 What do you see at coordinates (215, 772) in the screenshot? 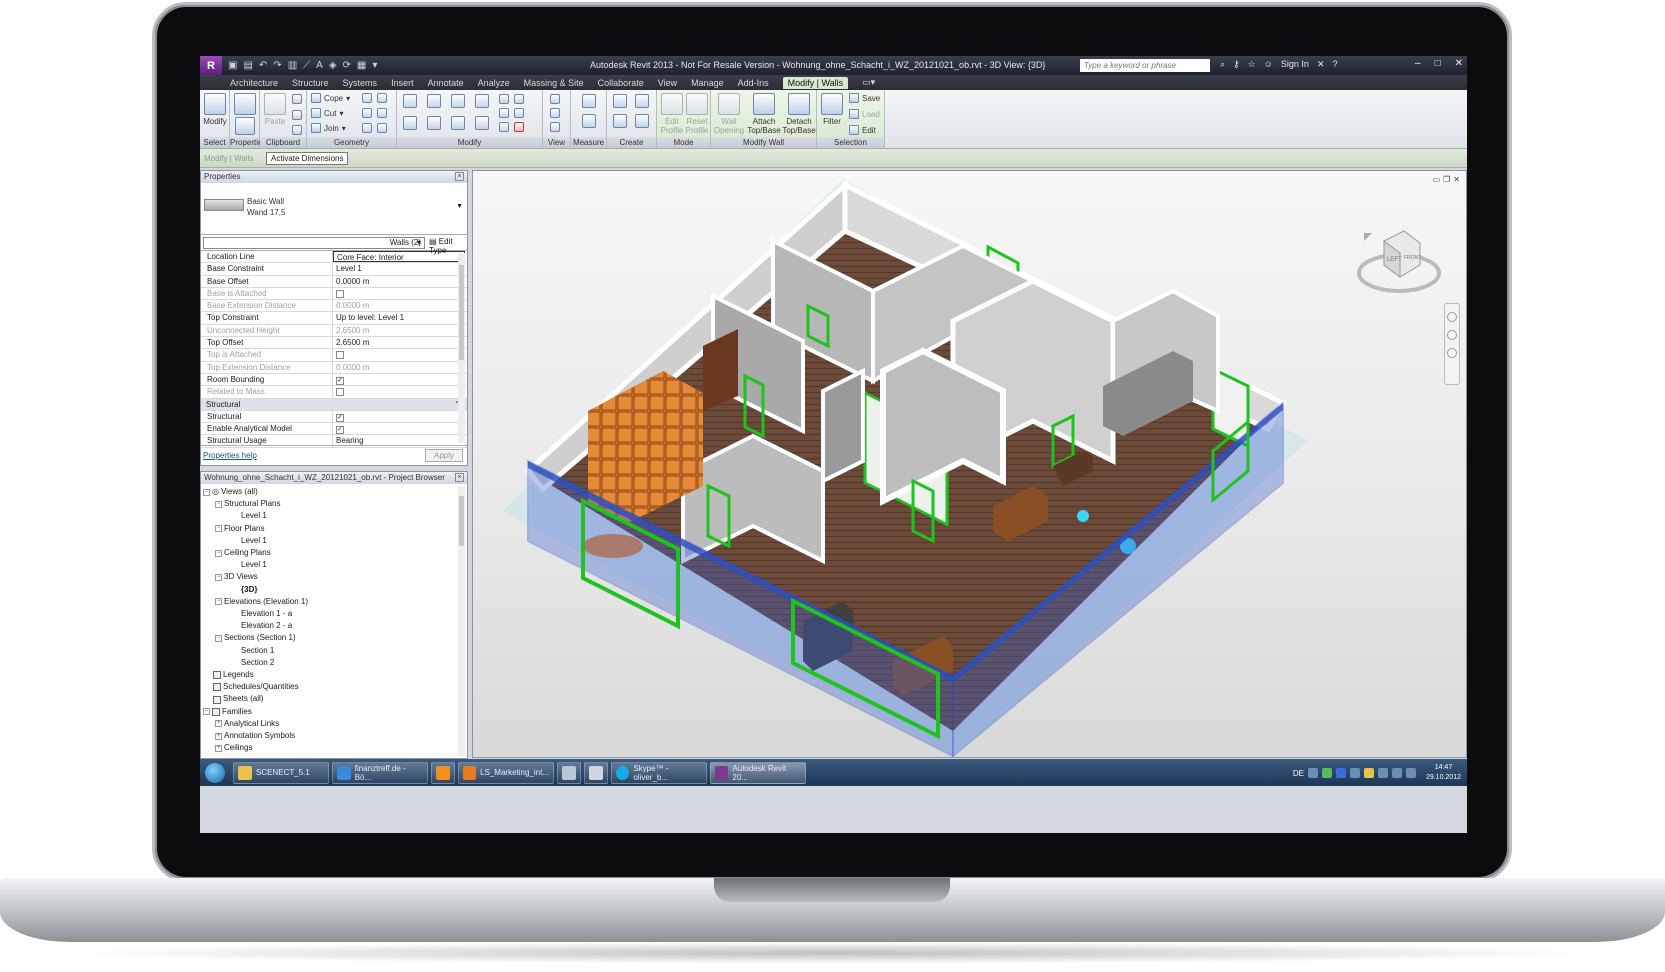
I see `start-button` at bounding box center [215, 772].